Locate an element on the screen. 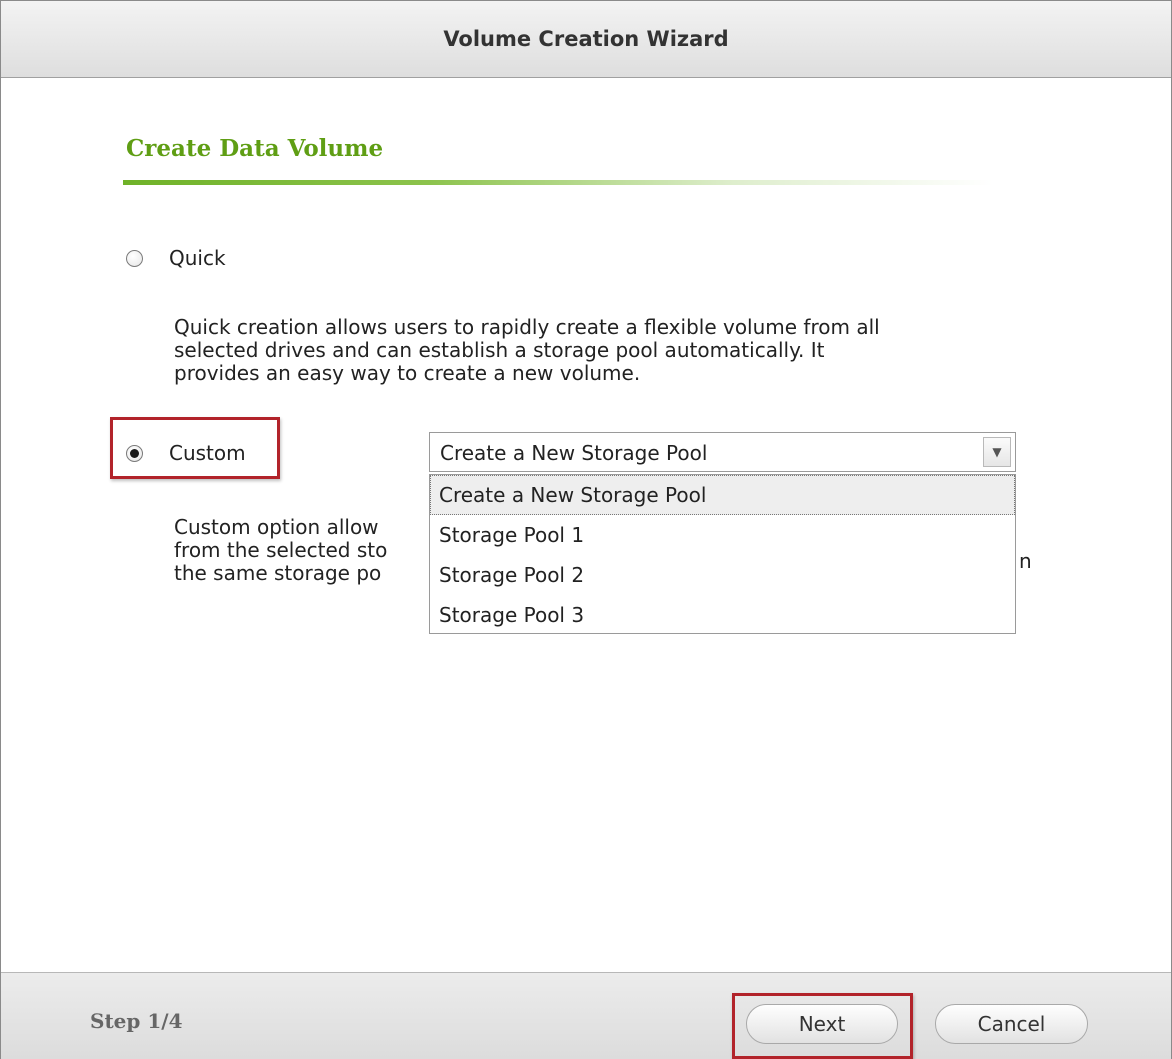  quick-option-row: Quick is located at coordinates (176, 258).